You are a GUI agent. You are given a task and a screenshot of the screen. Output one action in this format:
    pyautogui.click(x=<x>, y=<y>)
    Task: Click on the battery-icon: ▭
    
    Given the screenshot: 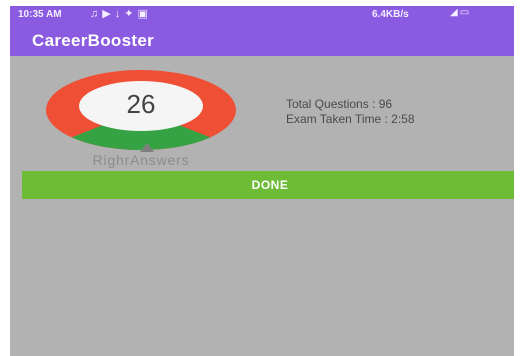 What is the action you would take?
    pyautogui.click(x=465, y=12)
    